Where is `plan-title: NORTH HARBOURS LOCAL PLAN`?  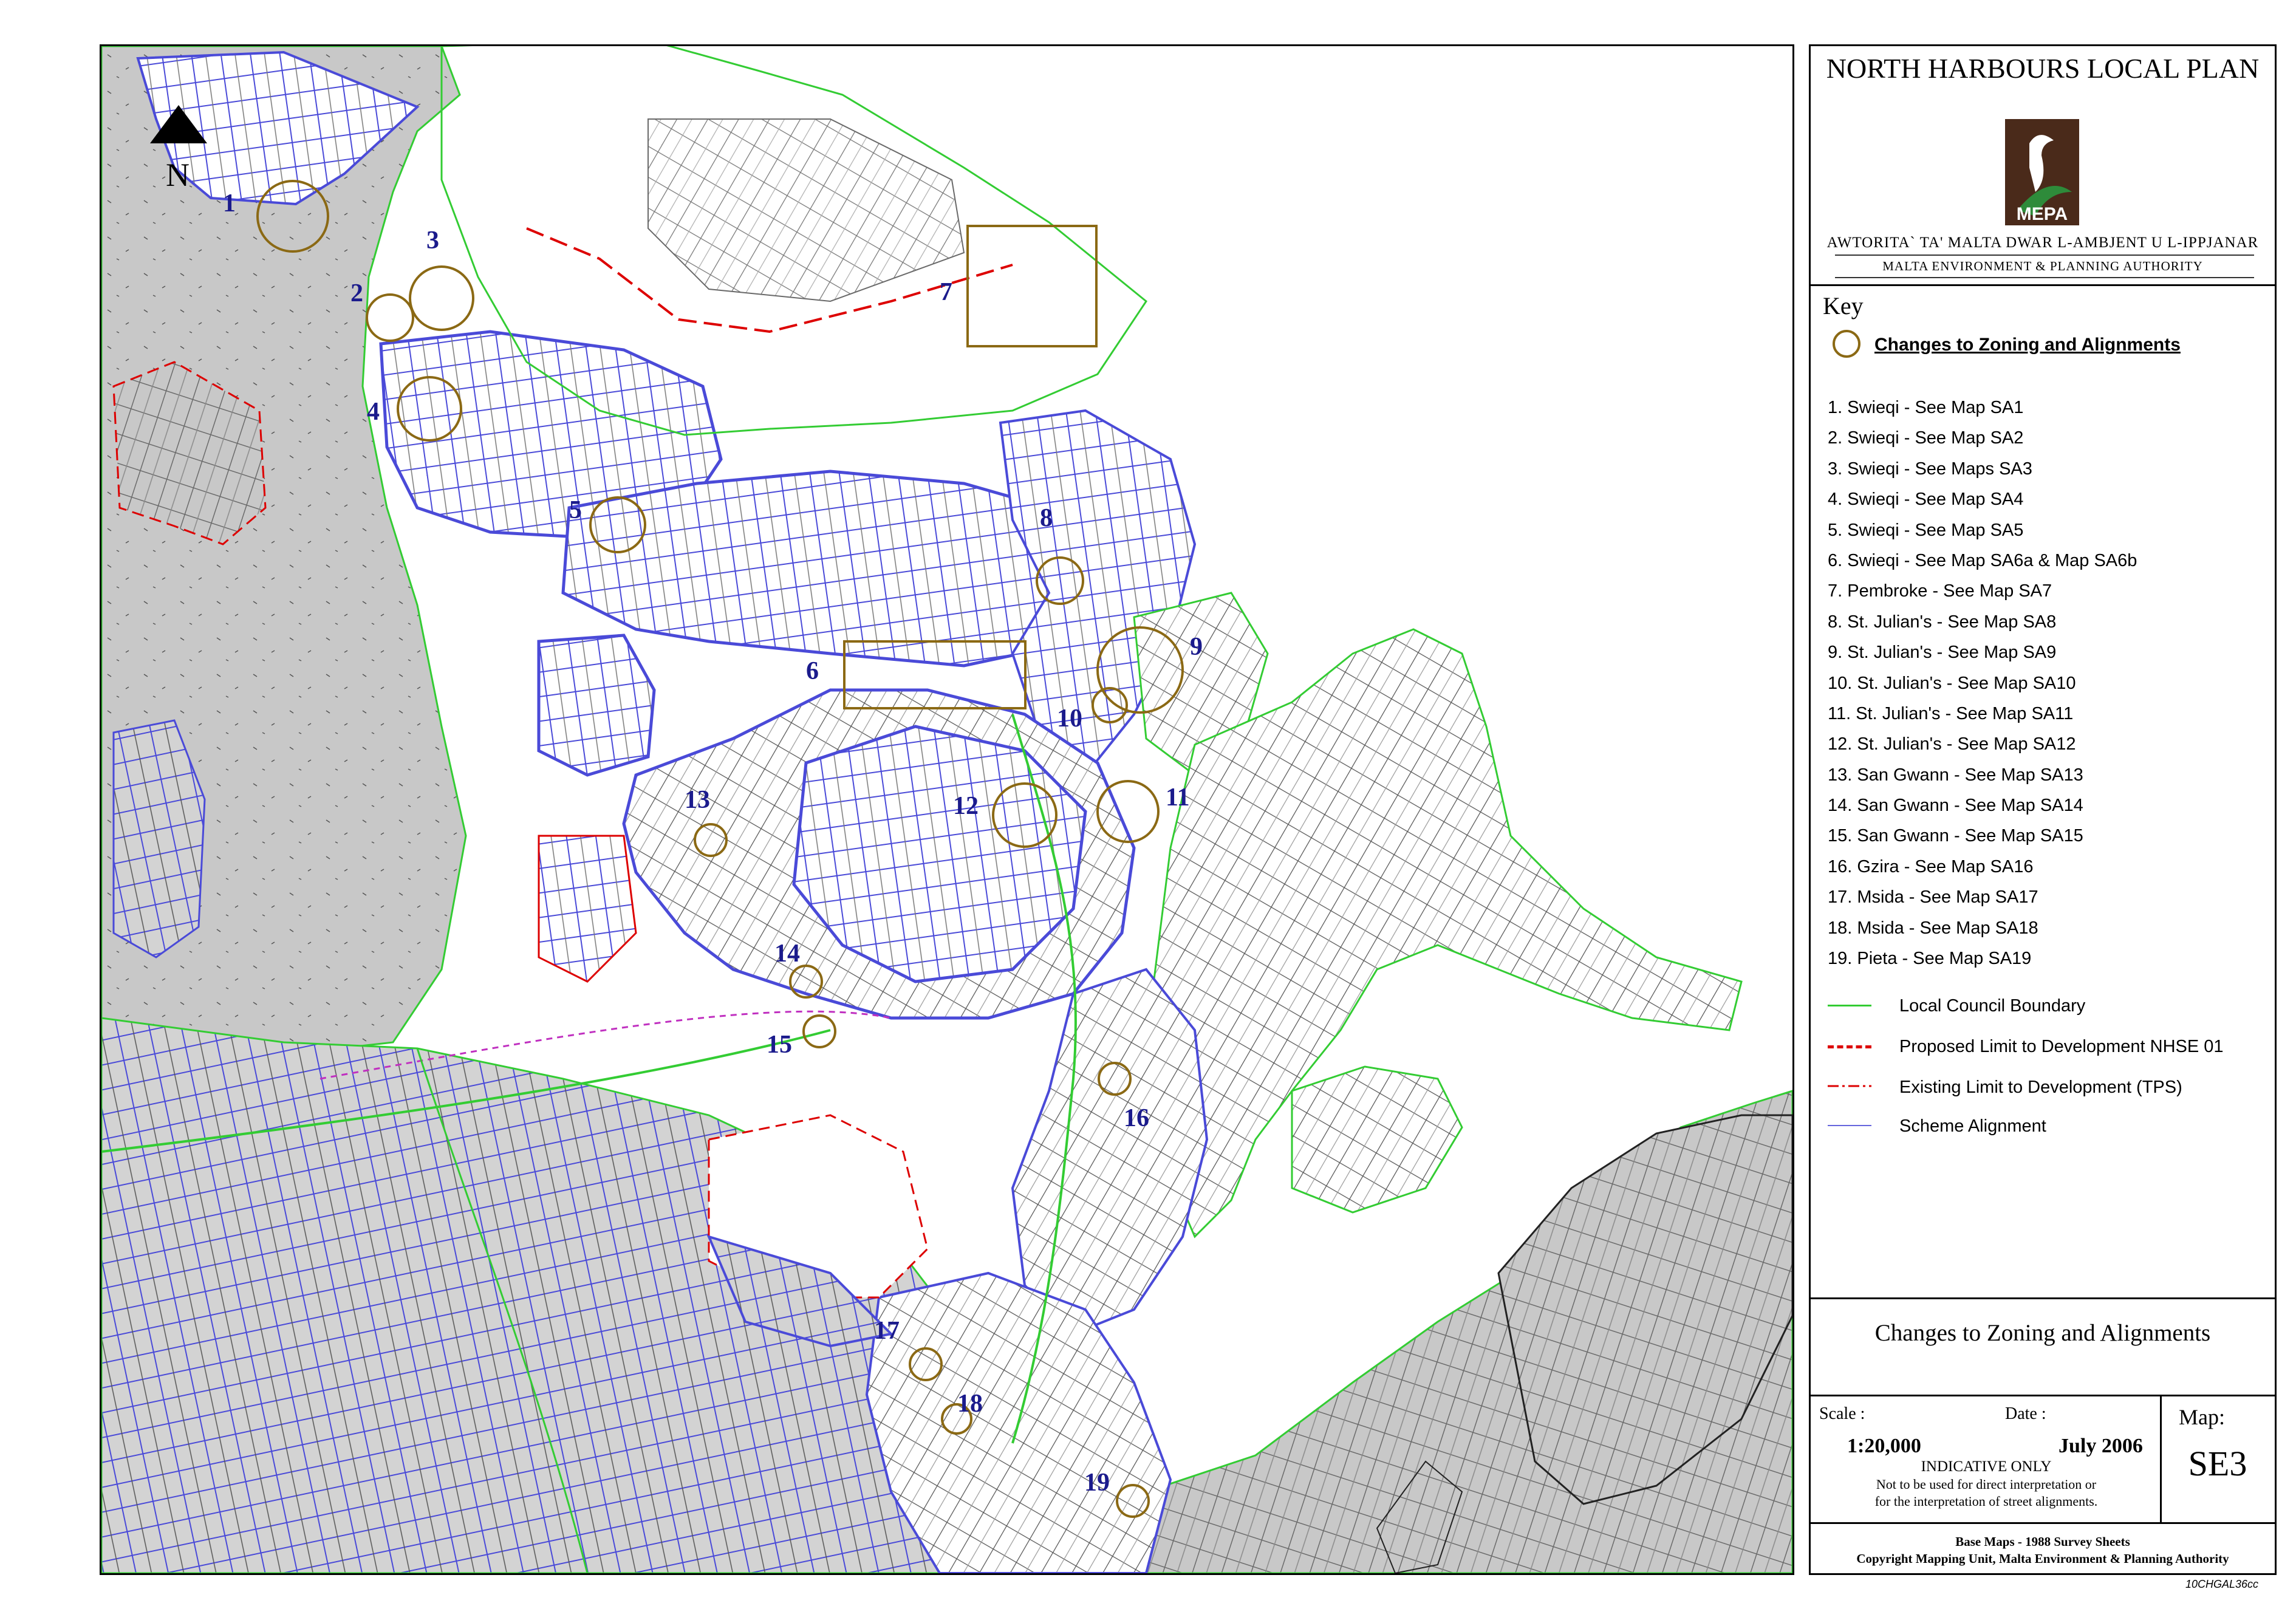
plan-title: NORTH HARBOURS LOCAL PLAN is located at coordinates (2043, 68).